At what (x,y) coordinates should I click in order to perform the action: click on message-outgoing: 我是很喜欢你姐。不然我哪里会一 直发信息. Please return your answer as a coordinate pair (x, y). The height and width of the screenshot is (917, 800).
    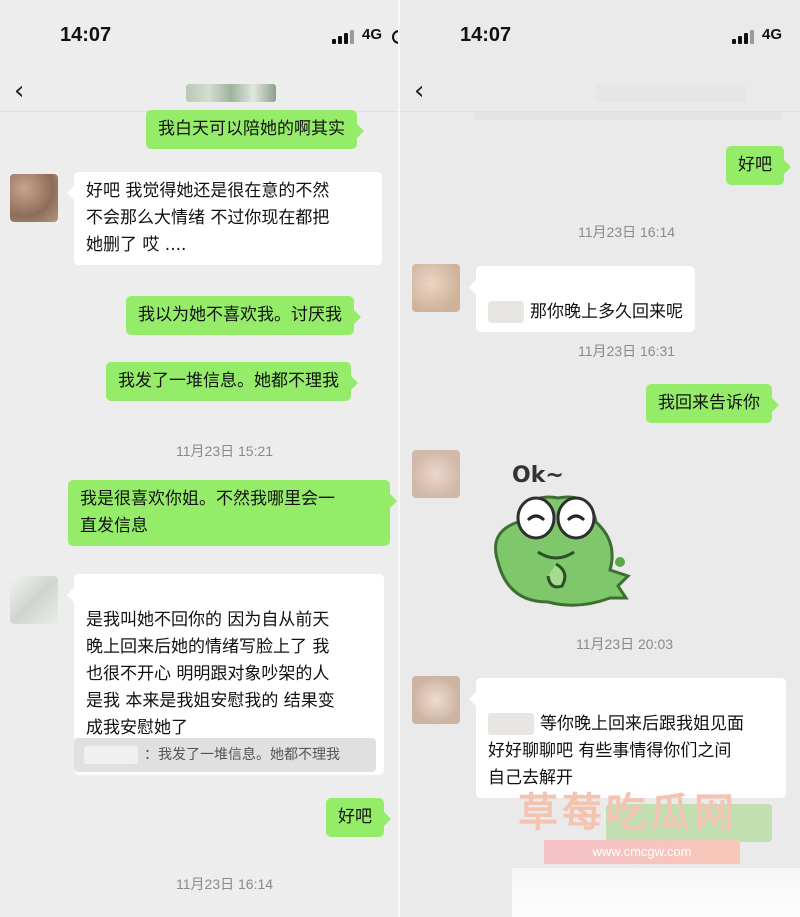
    Looking at the image, I should click on (232, 513).